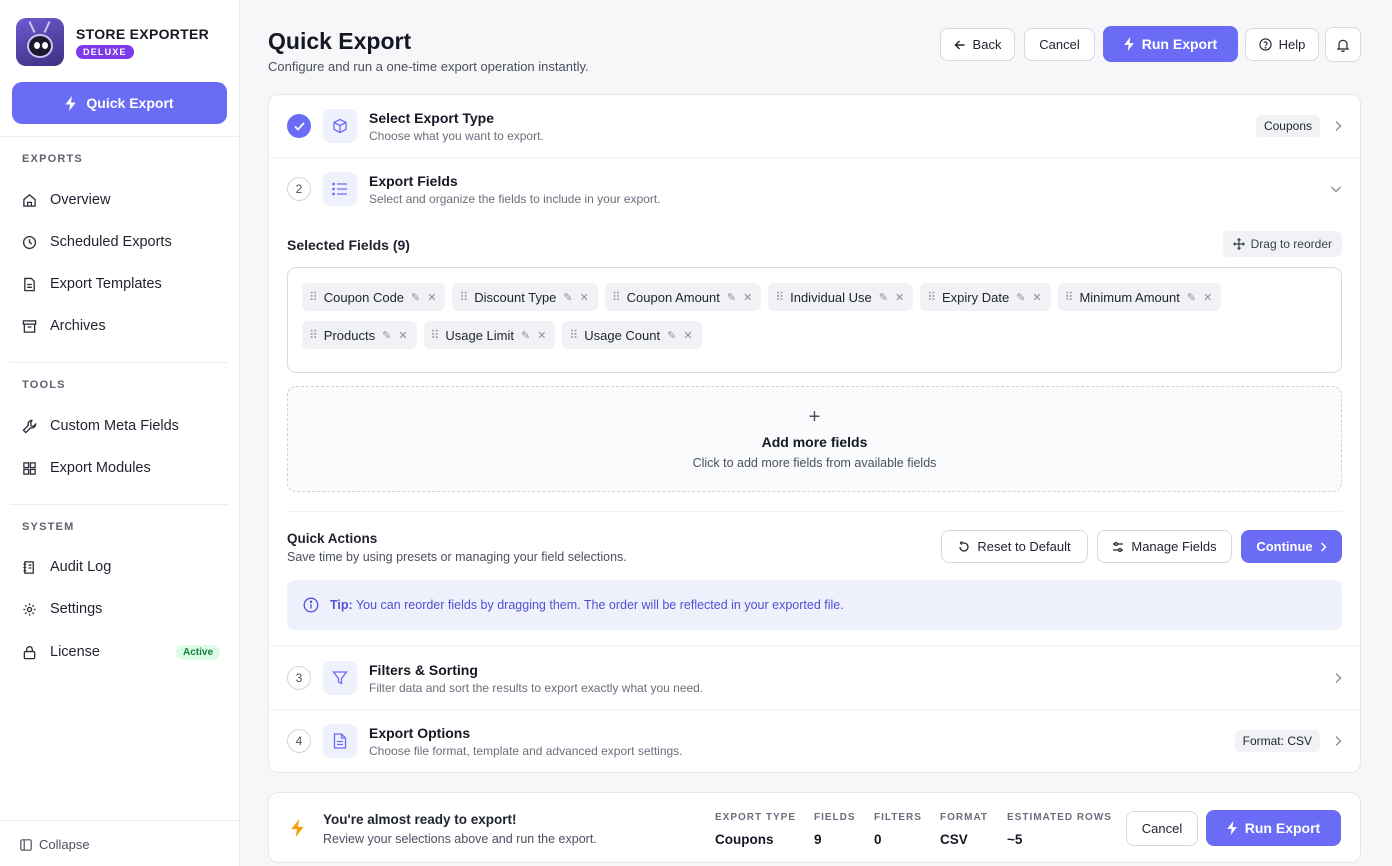 This screenshot has width=1392, height=866. I want to click on field-chip: ⠿ Minimum Amount ✎ ✕, so click(1139, 297).